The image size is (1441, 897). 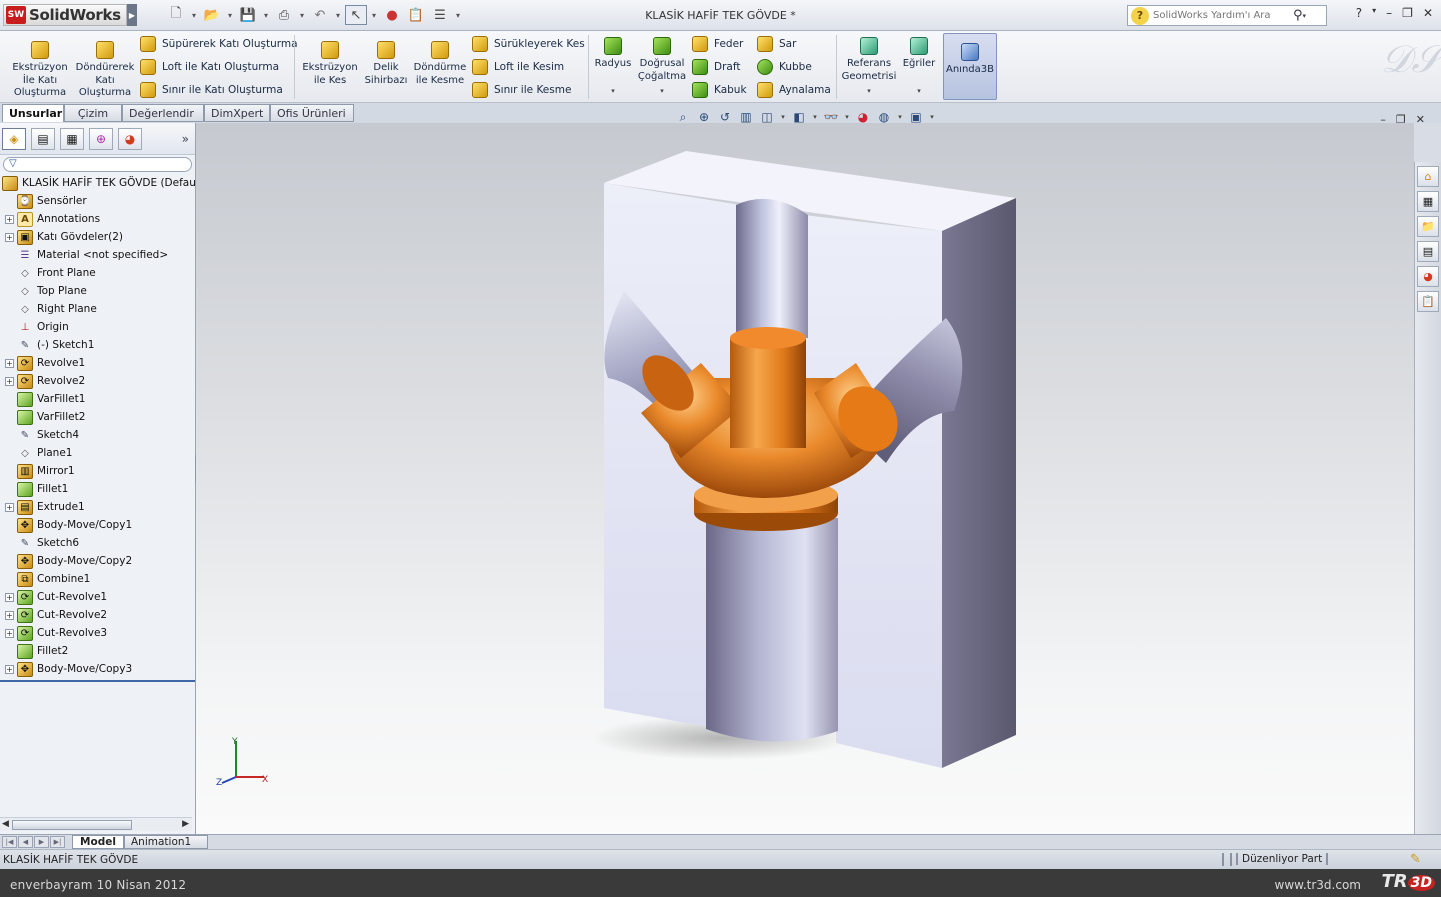 What do you see at coordinates (42, 507) in the screenshot?
I see `tree-item: + ▤ Extrude1` at bounding box center [42, 507].